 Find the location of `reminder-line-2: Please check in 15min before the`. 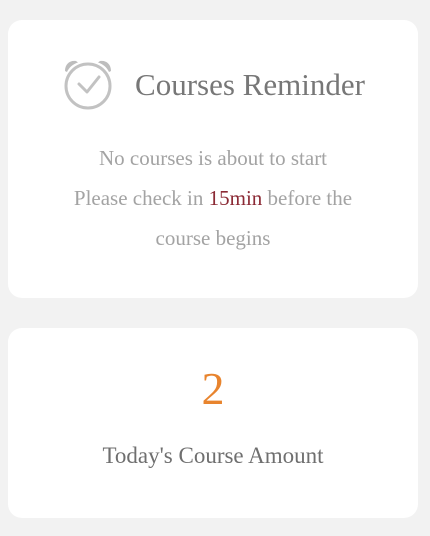

reminder-line-2: Please check in 15min before the is located at coordinates (213, 198).